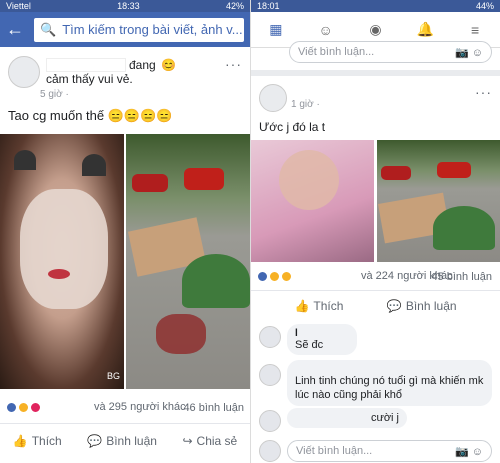 Image resolution: width=500 pixels, height=463 pixels. I want to click on camera-icon: 📷 ☺, so click(469, 52).